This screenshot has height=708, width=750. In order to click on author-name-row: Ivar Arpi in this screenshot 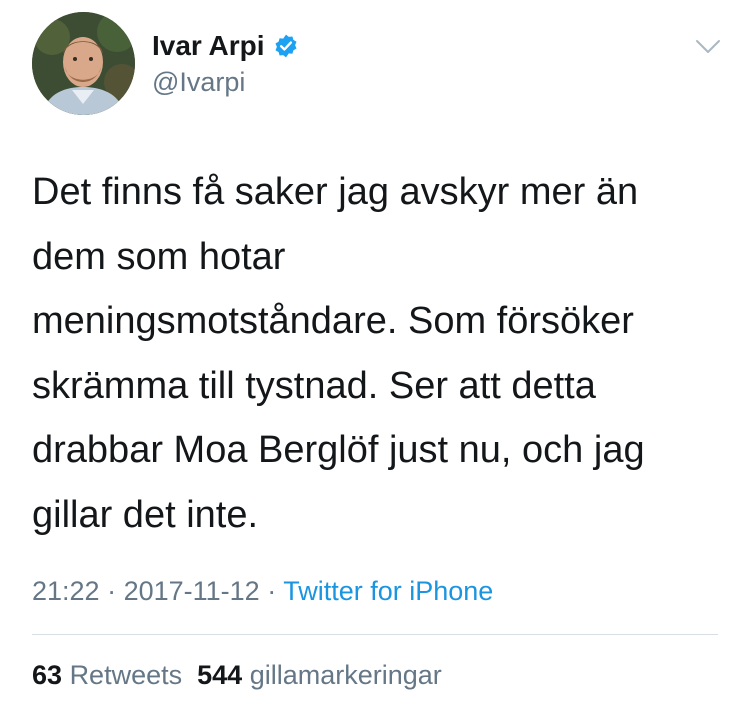, I will do `click(225, 46)`.